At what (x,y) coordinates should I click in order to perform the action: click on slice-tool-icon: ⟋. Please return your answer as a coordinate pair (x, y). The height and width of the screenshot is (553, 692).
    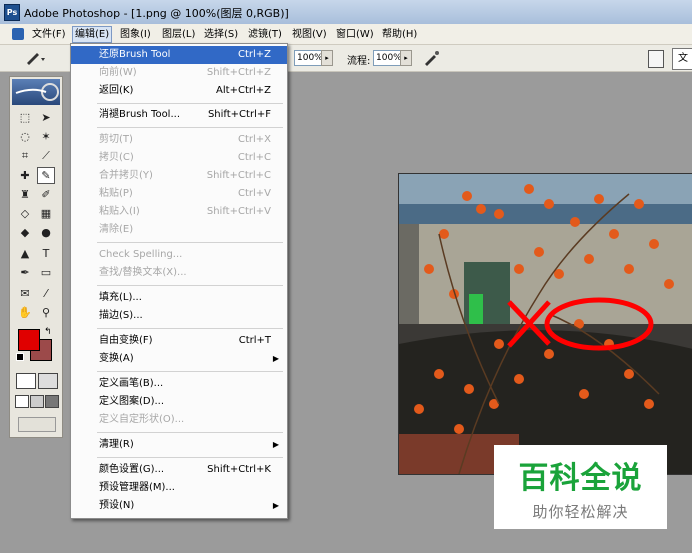
    Looking at the image, I should click on (46, 155).